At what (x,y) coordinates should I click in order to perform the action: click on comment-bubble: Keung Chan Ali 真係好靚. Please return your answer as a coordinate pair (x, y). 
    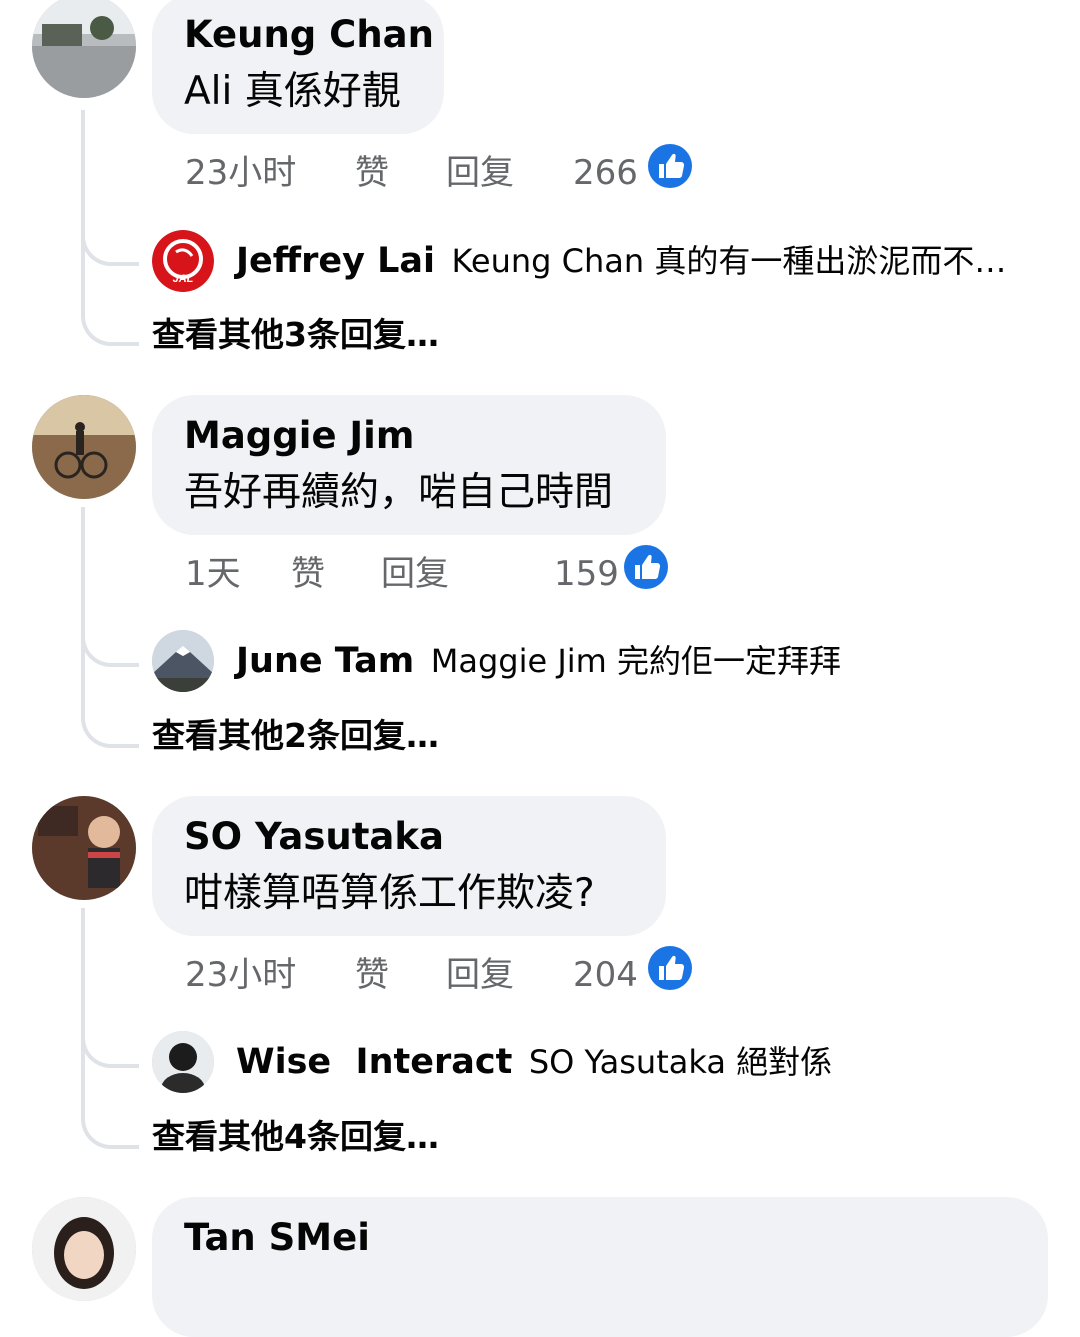
    Looking at the image, I should click on (298, 67).